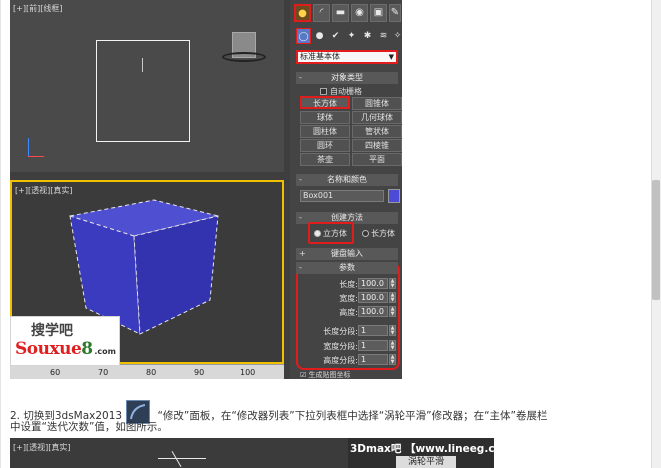 The image size is (661, 468). What do you see at coordinates (323, 91) in the screenshot?
I see `checkbox-box` at bounding box center [323, 91].